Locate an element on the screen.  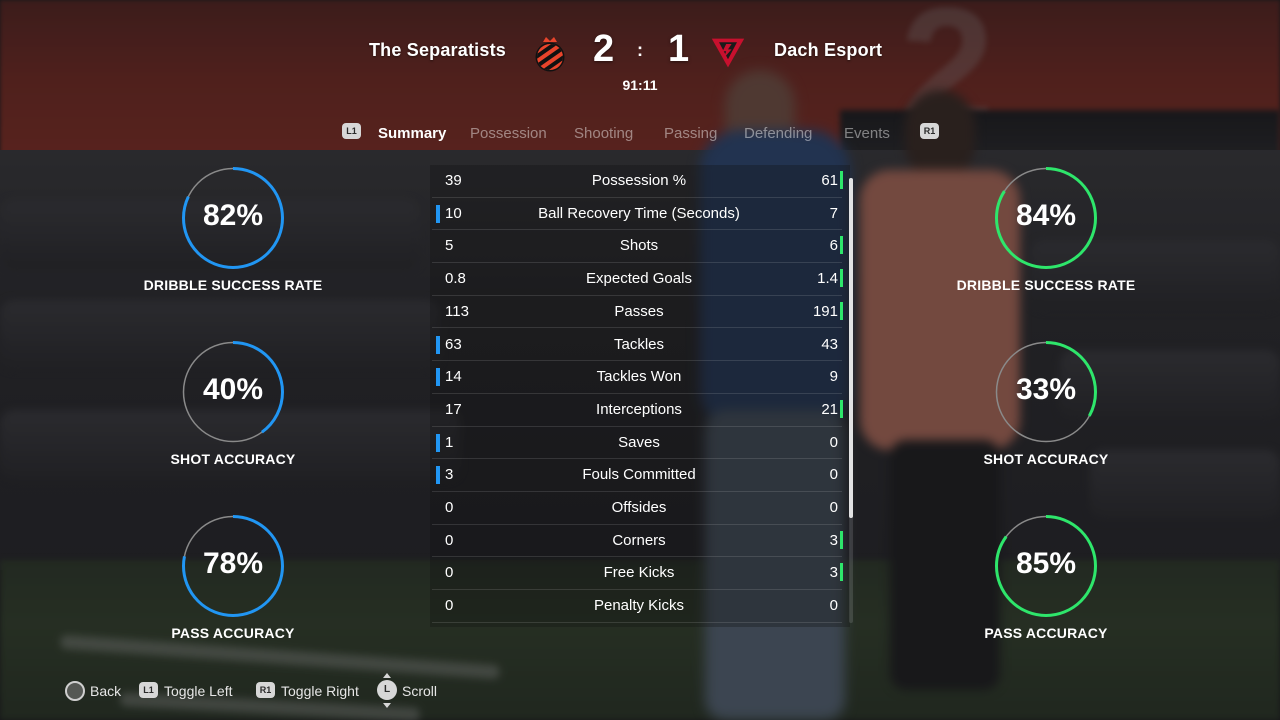
stat-row: 0.8 Expected Goals 1.4 is located at coordinates (637, 279).